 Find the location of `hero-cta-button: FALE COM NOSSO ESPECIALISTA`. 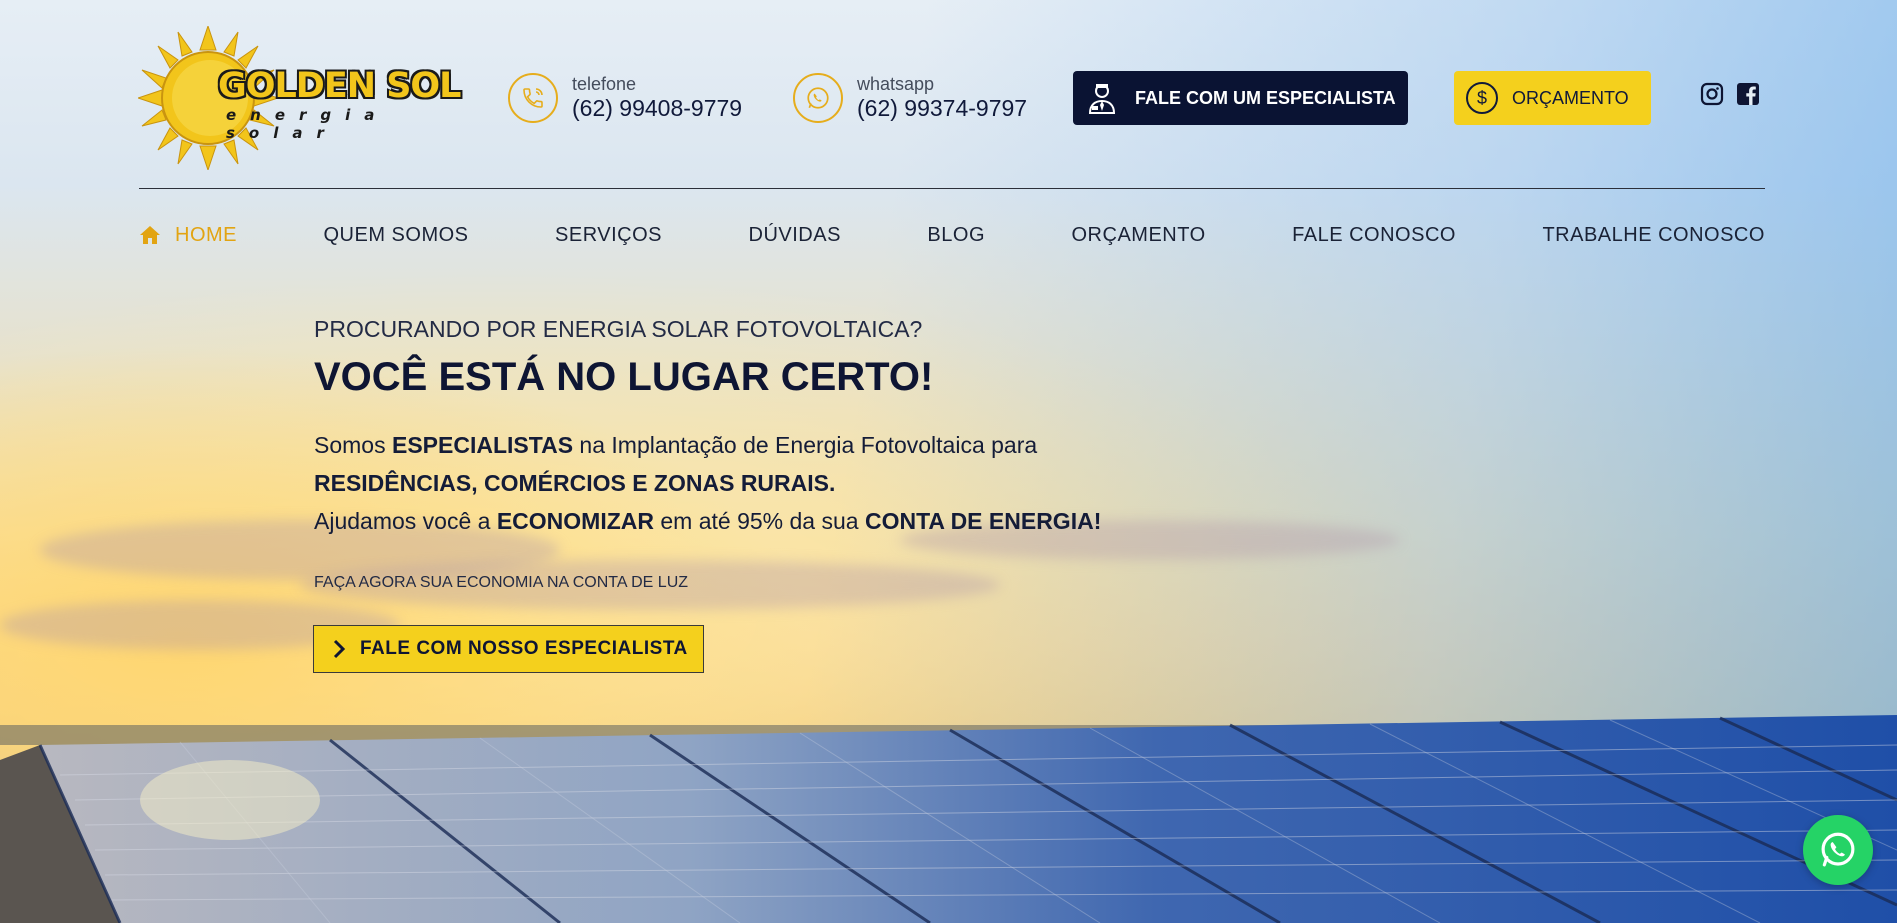

hero-cta-button: FALE COM NOSSO ESPECIALISTA is located at coordinates (508, 649).